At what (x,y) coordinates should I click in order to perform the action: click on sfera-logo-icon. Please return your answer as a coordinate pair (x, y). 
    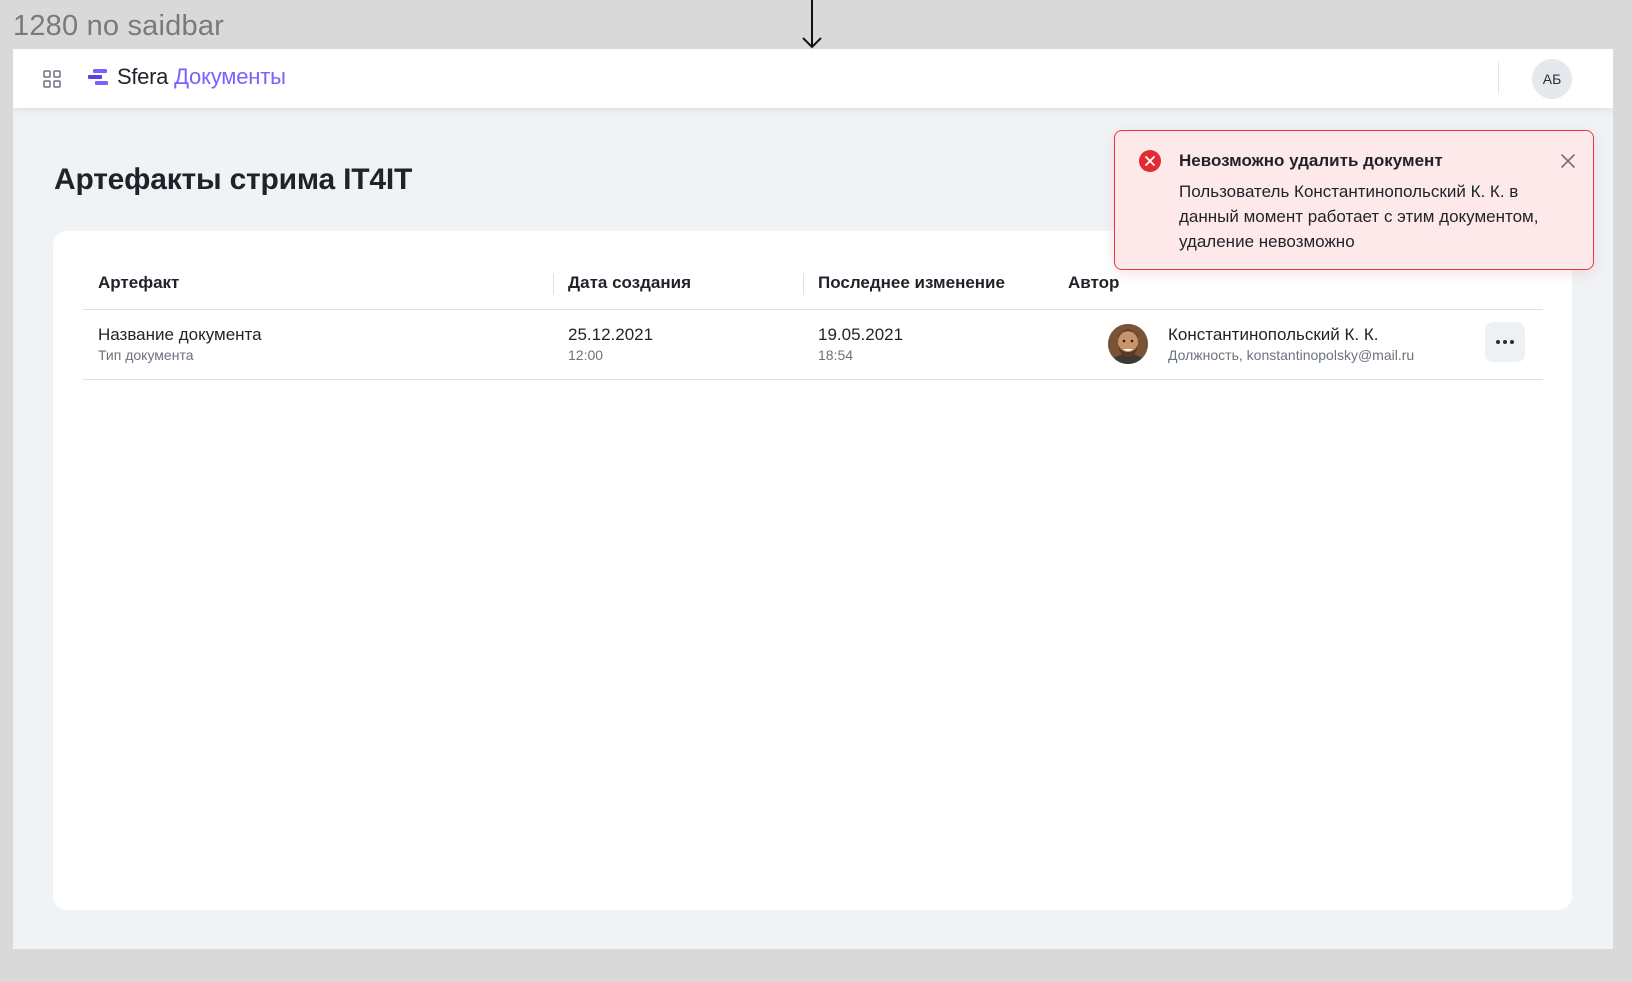
    Looking at the image, I should click on (98, 77).